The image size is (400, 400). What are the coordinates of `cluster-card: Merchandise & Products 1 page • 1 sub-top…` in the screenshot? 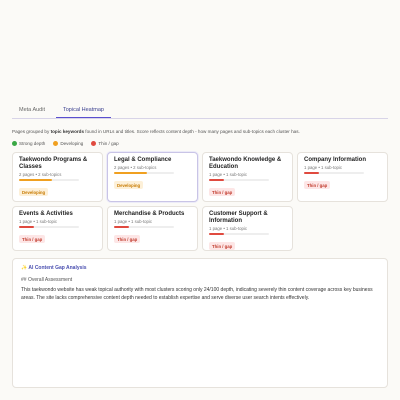 It's located at (152, 228).